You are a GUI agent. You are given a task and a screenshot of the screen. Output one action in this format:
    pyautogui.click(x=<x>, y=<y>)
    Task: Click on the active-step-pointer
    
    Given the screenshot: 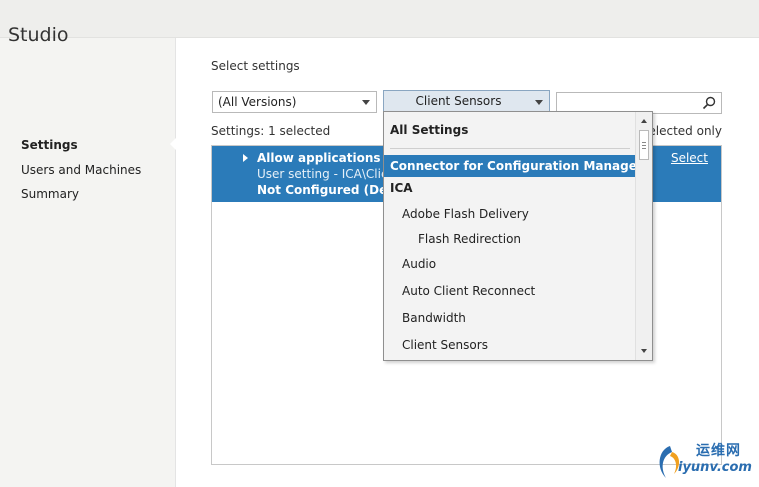 What is the action you would take?
    pyautogui.click(x=173, y=144)
    